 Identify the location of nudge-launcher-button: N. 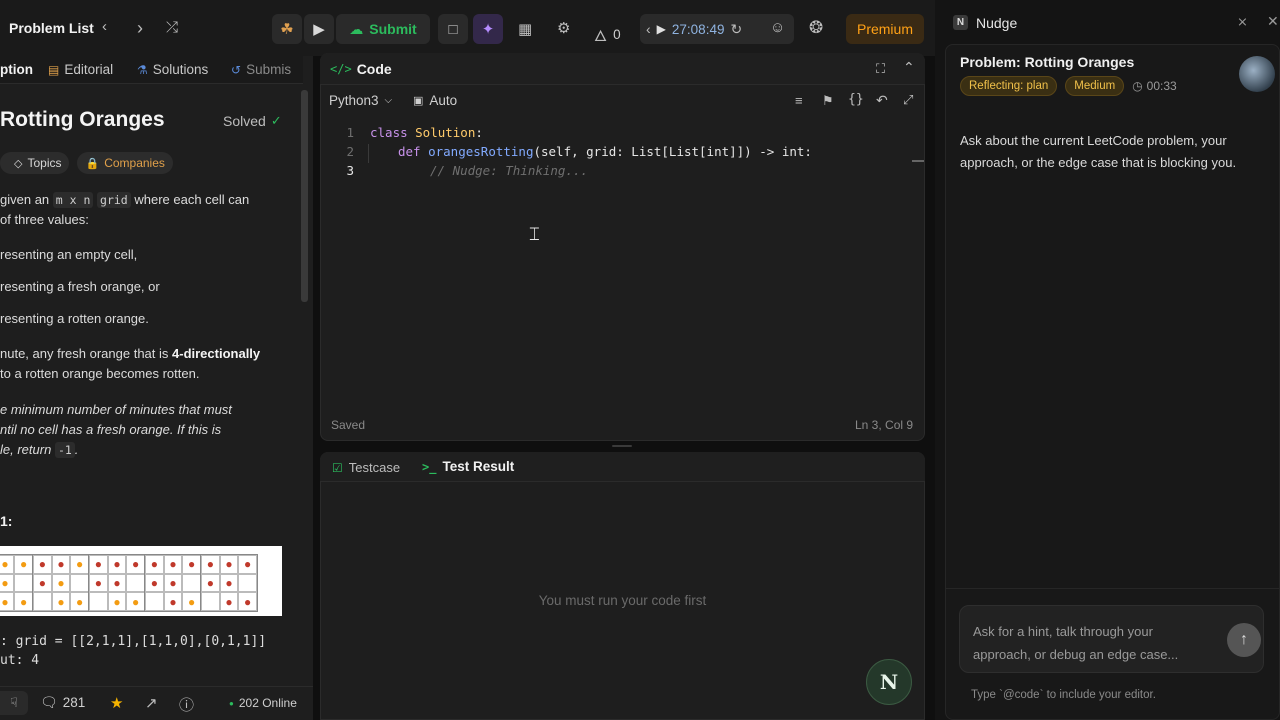
(889, 682).